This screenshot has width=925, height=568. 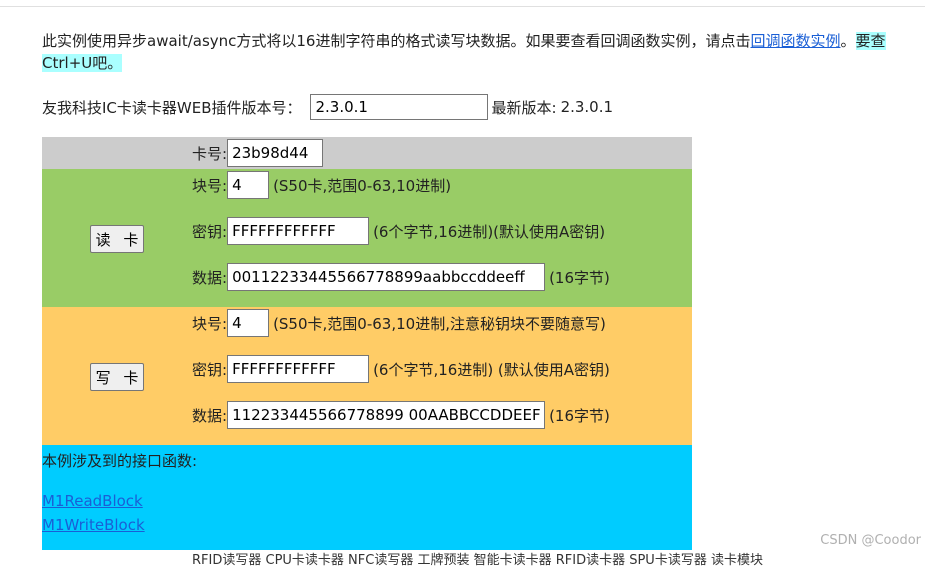 What do you see at coordinates (210, 323) in the screenshot?
I see `write-block-label: 块号:` at bounding box center [210, 323].